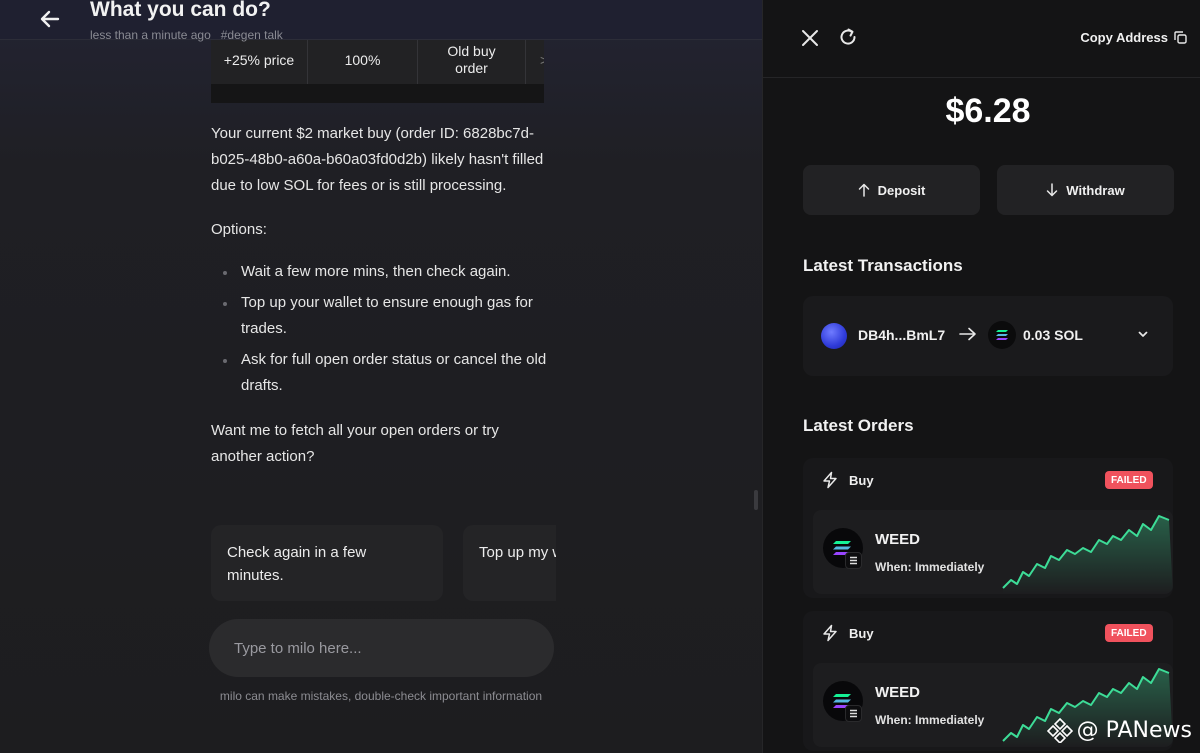 This screenshot has width=1200, height=753. I want to click on option-cell: +25% price, so click(259, 60).